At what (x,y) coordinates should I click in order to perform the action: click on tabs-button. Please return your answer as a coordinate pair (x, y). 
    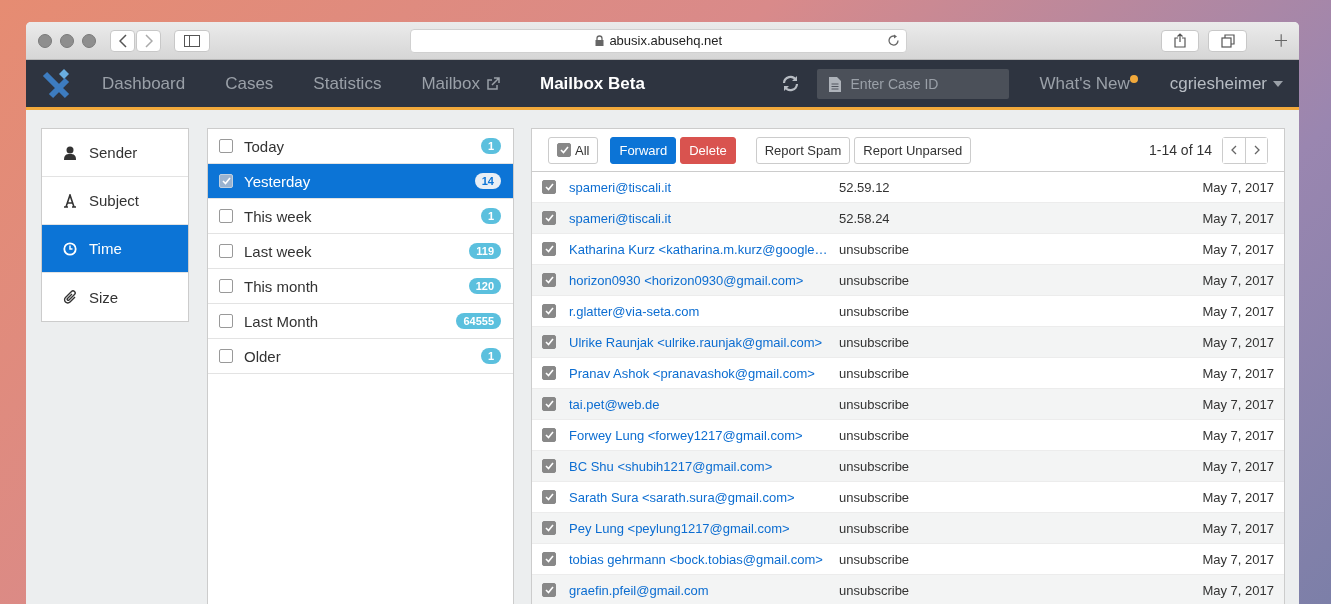
    Looking at the image, I should click on (1227, 40).